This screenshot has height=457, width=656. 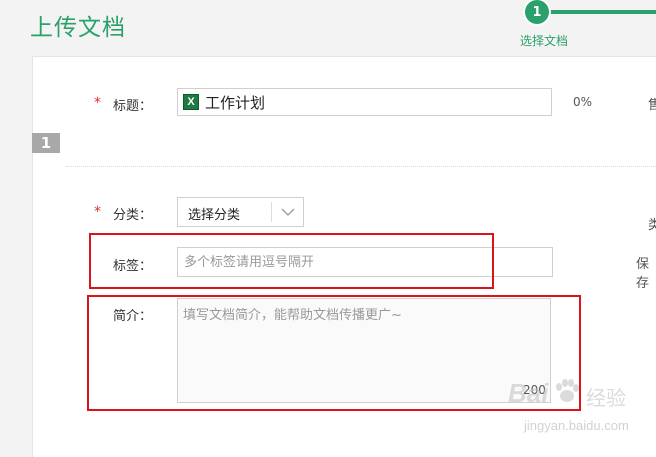 What do you see at coordinates (97, 103) in the screenshot?
I see `title-required-mark: *` at bounding box center [97, 103].